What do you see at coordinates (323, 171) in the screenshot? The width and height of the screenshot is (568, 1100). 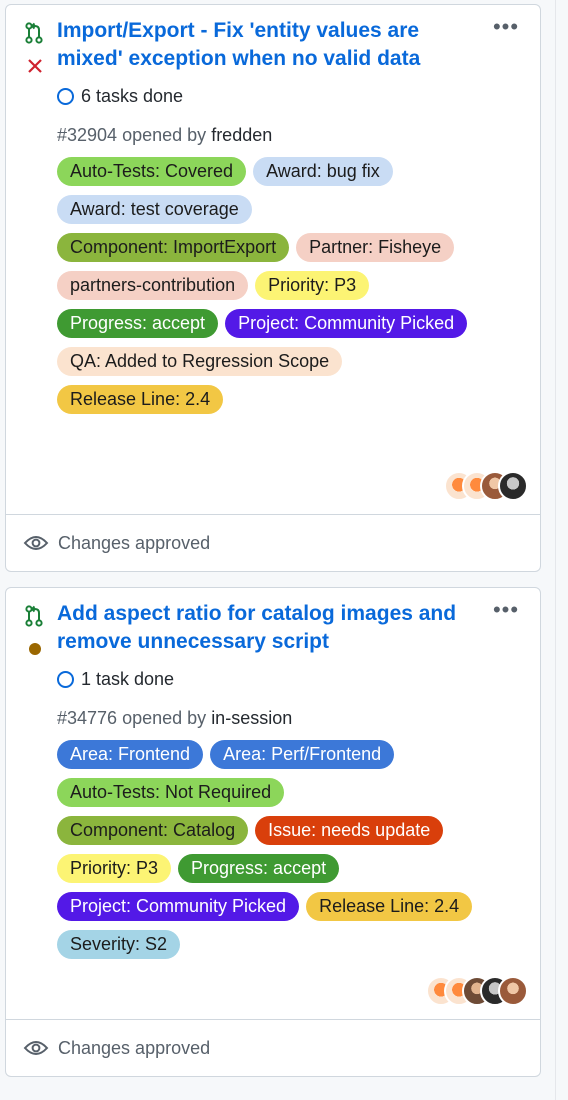 I see `label: Award: bug fix` at bounding box center [323, 171].